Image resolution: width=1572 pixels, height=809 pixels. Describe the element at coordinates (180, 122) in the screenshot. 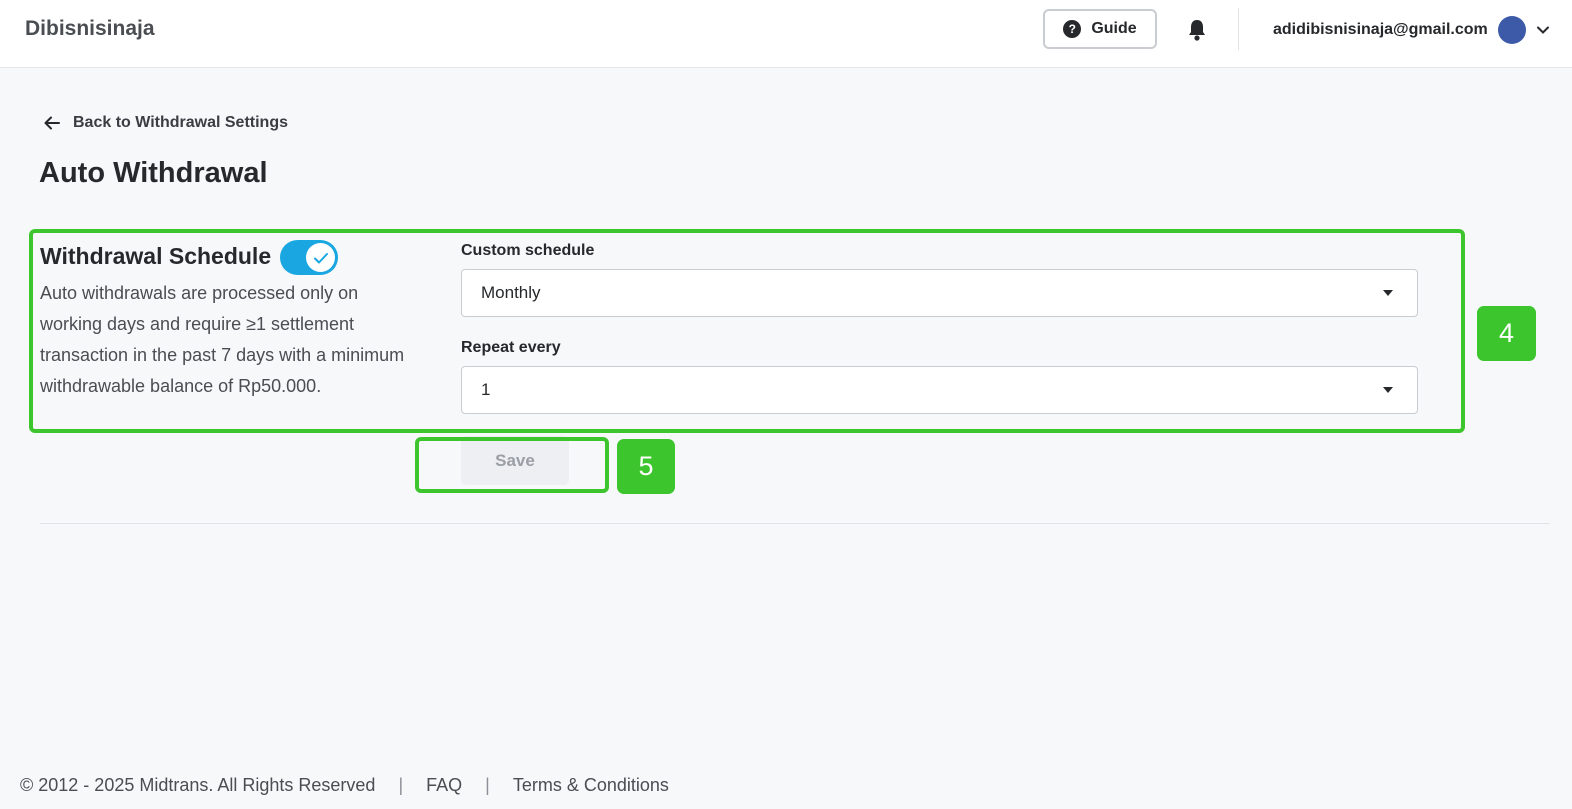

I see `back-link-label: Back to Withdrawal Settings` at that location.